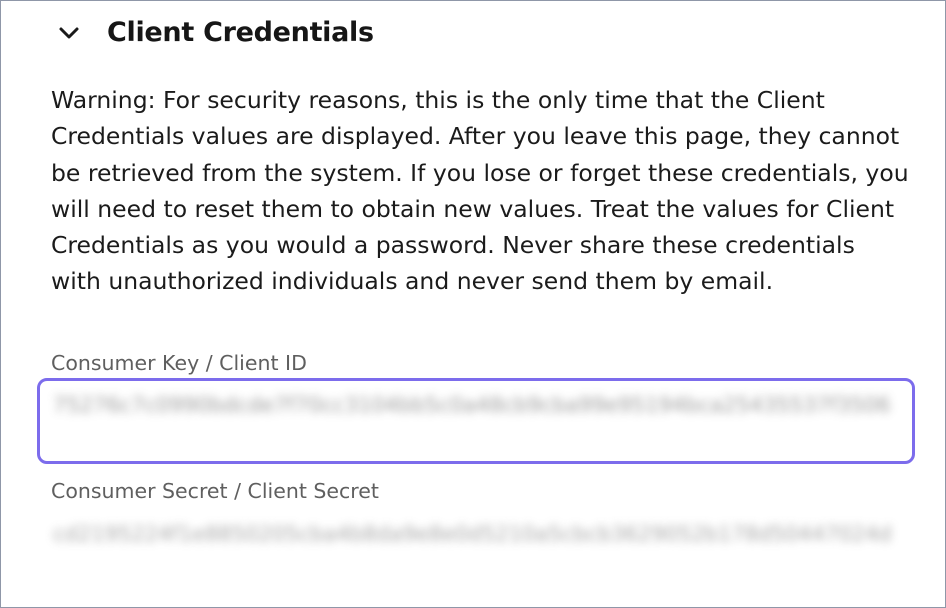 This screenshot has height=608, width=946. What do you see at coordinates (69, 33) in the screenshot?
I see `chevron-down-icon` at bounding box center [69, 33].